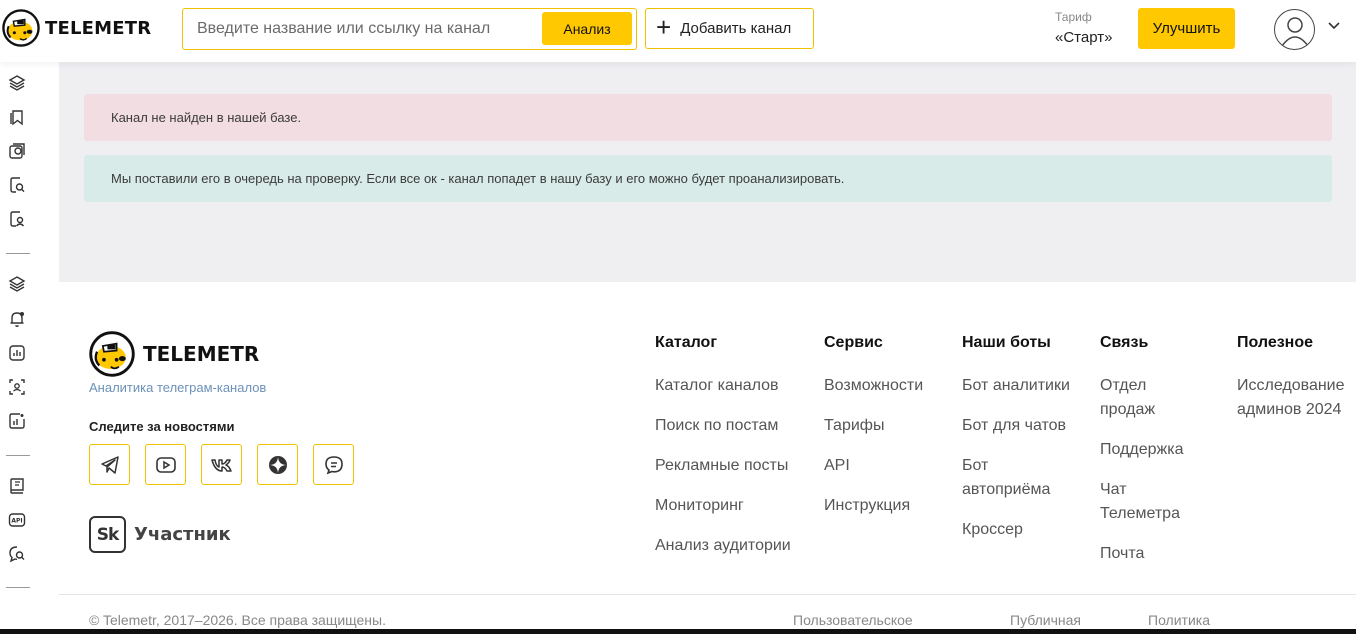 The image size is (1356, 634). Describe the element at coordinates (708, 117) in the screenshot. I see `alert-not-found: Канал не найден в нашей базе.` at that location.